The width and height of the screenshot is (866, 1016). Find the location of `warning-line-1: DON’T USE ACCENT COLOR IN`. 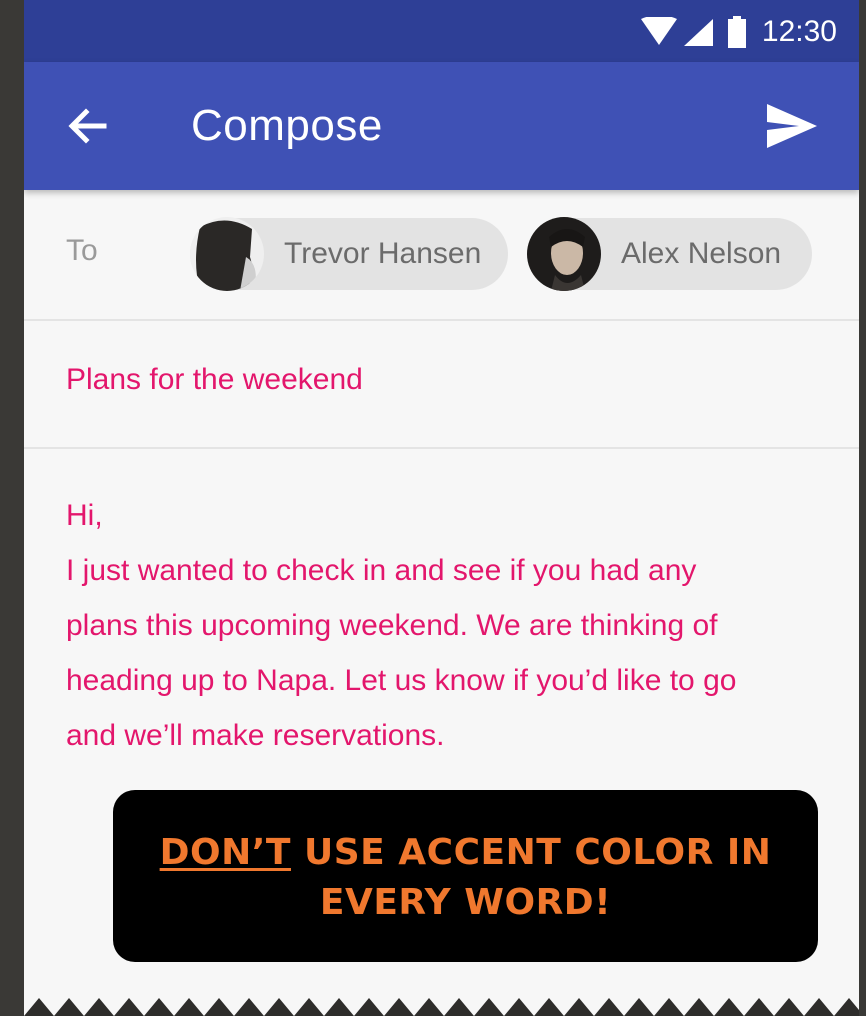

warning-line-1: DON’T USE ACCENT COLOR IN is located at coordinates (465, 853).